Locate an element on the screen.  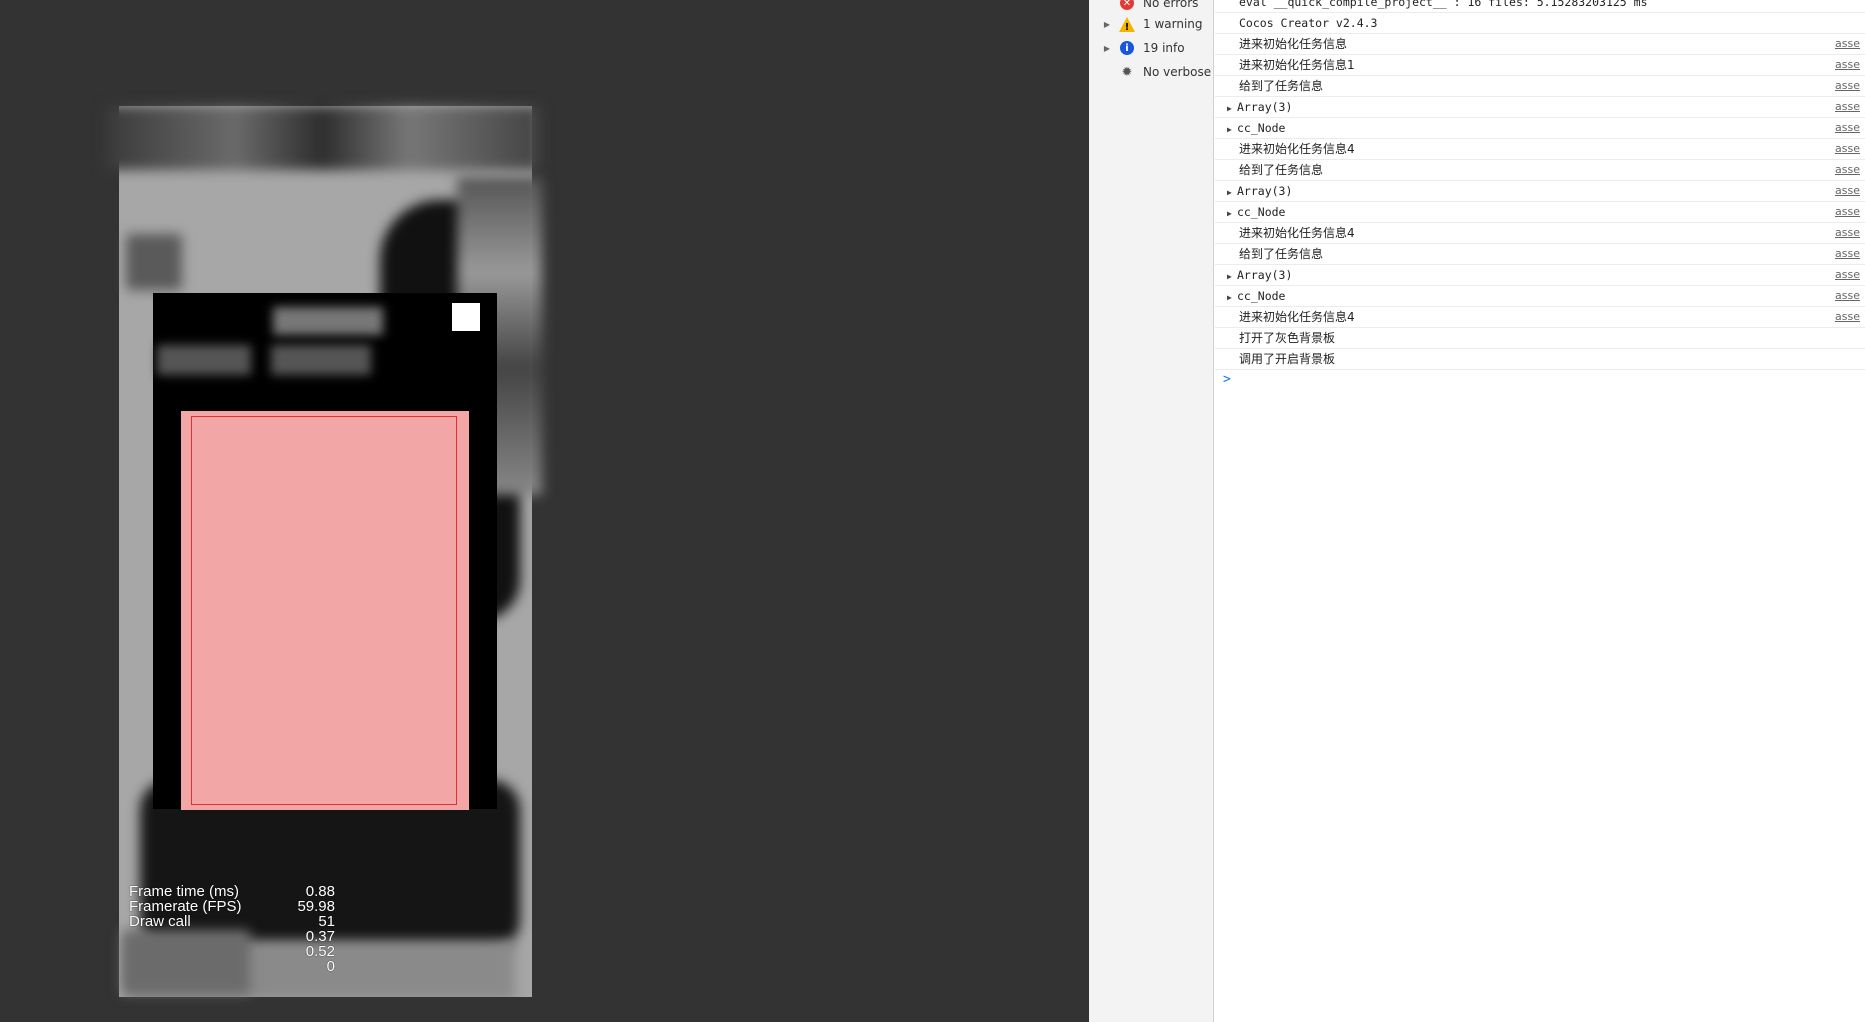
stat-row: 0.52 is located at coordinates (232, 951).